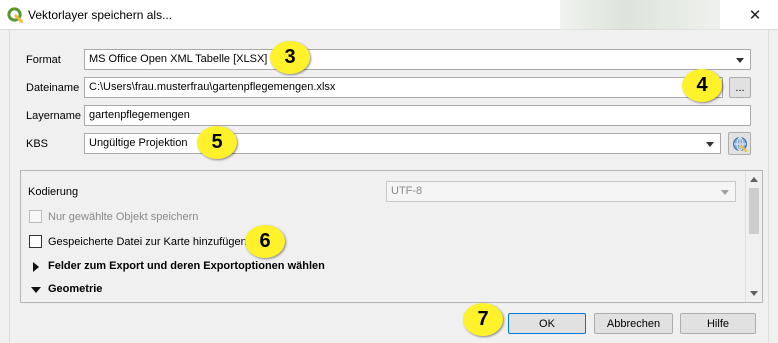  What do you see at coordinates (178, 59) in the screenshot?
I see `format-value: MS Office Open XML Tabelle [XLSX]` at bounding box center [178, 59].